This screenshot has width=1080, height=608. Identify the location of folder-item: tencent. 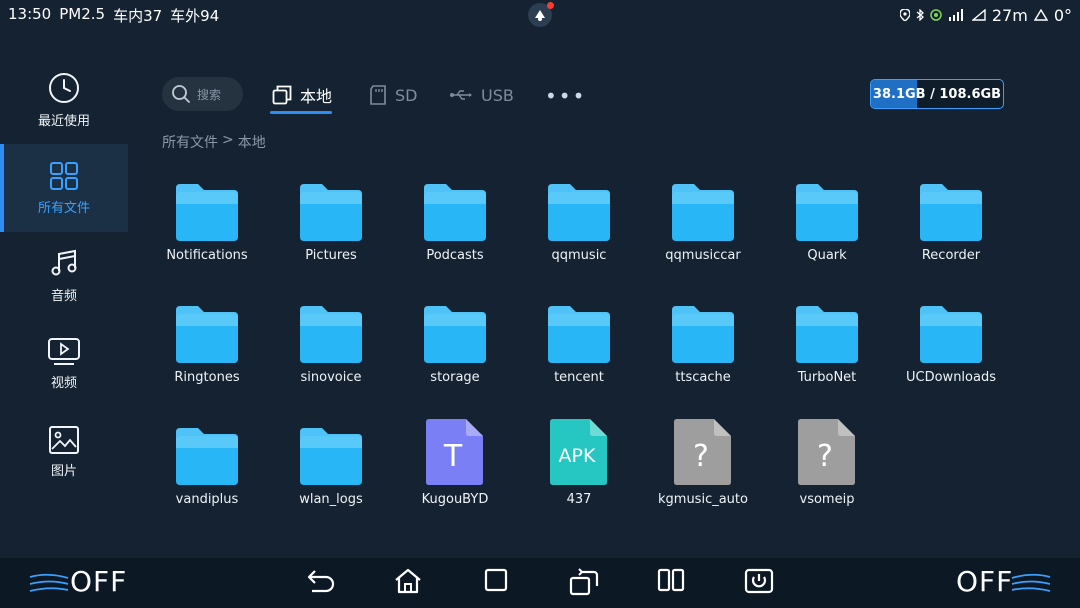
(579, 355).